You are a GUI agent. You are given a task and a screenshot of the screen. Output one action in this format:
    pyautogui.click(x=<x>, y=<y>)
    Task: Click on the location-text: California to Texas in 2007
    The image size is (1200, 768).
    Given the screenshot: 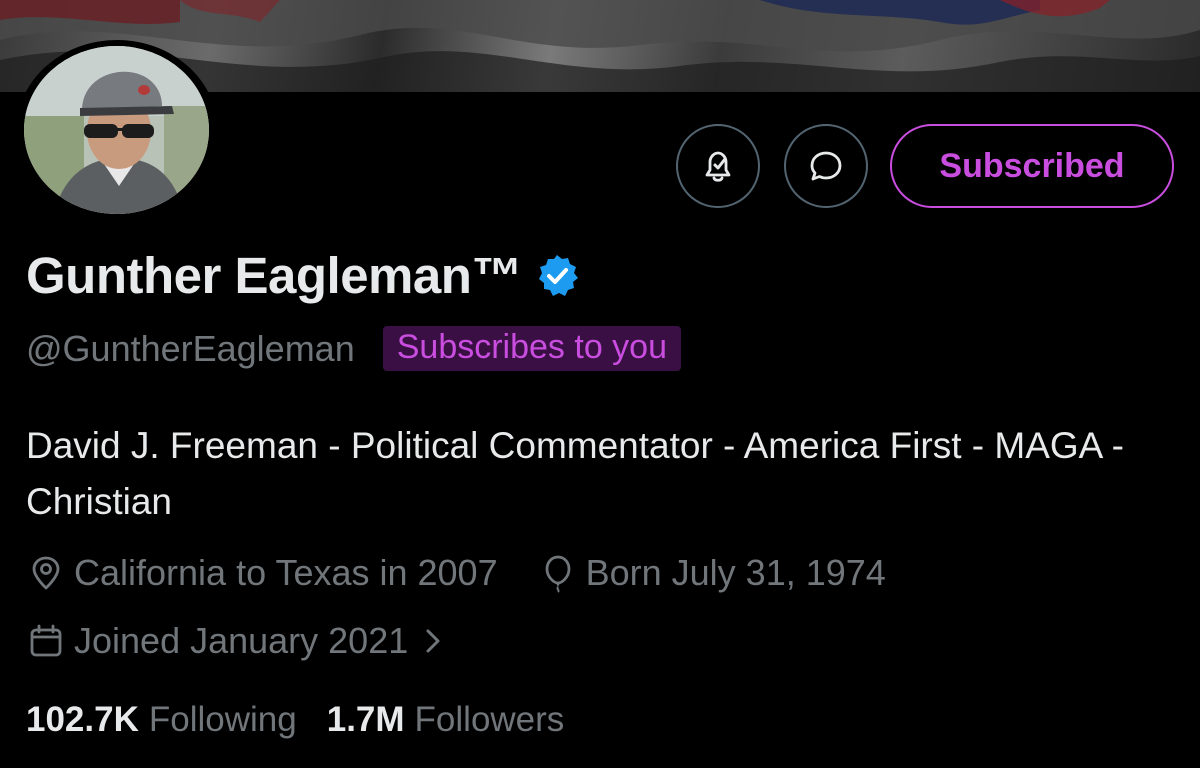 What is the action you would take?
    pyautogui.click(x=286, y=572)
    